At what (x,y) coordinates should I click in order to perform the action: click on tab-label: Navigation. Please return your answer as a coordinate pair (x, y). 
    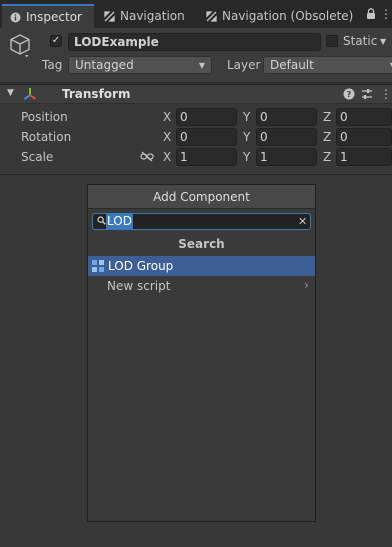
    Looking at the image, I should click on (152, 16).